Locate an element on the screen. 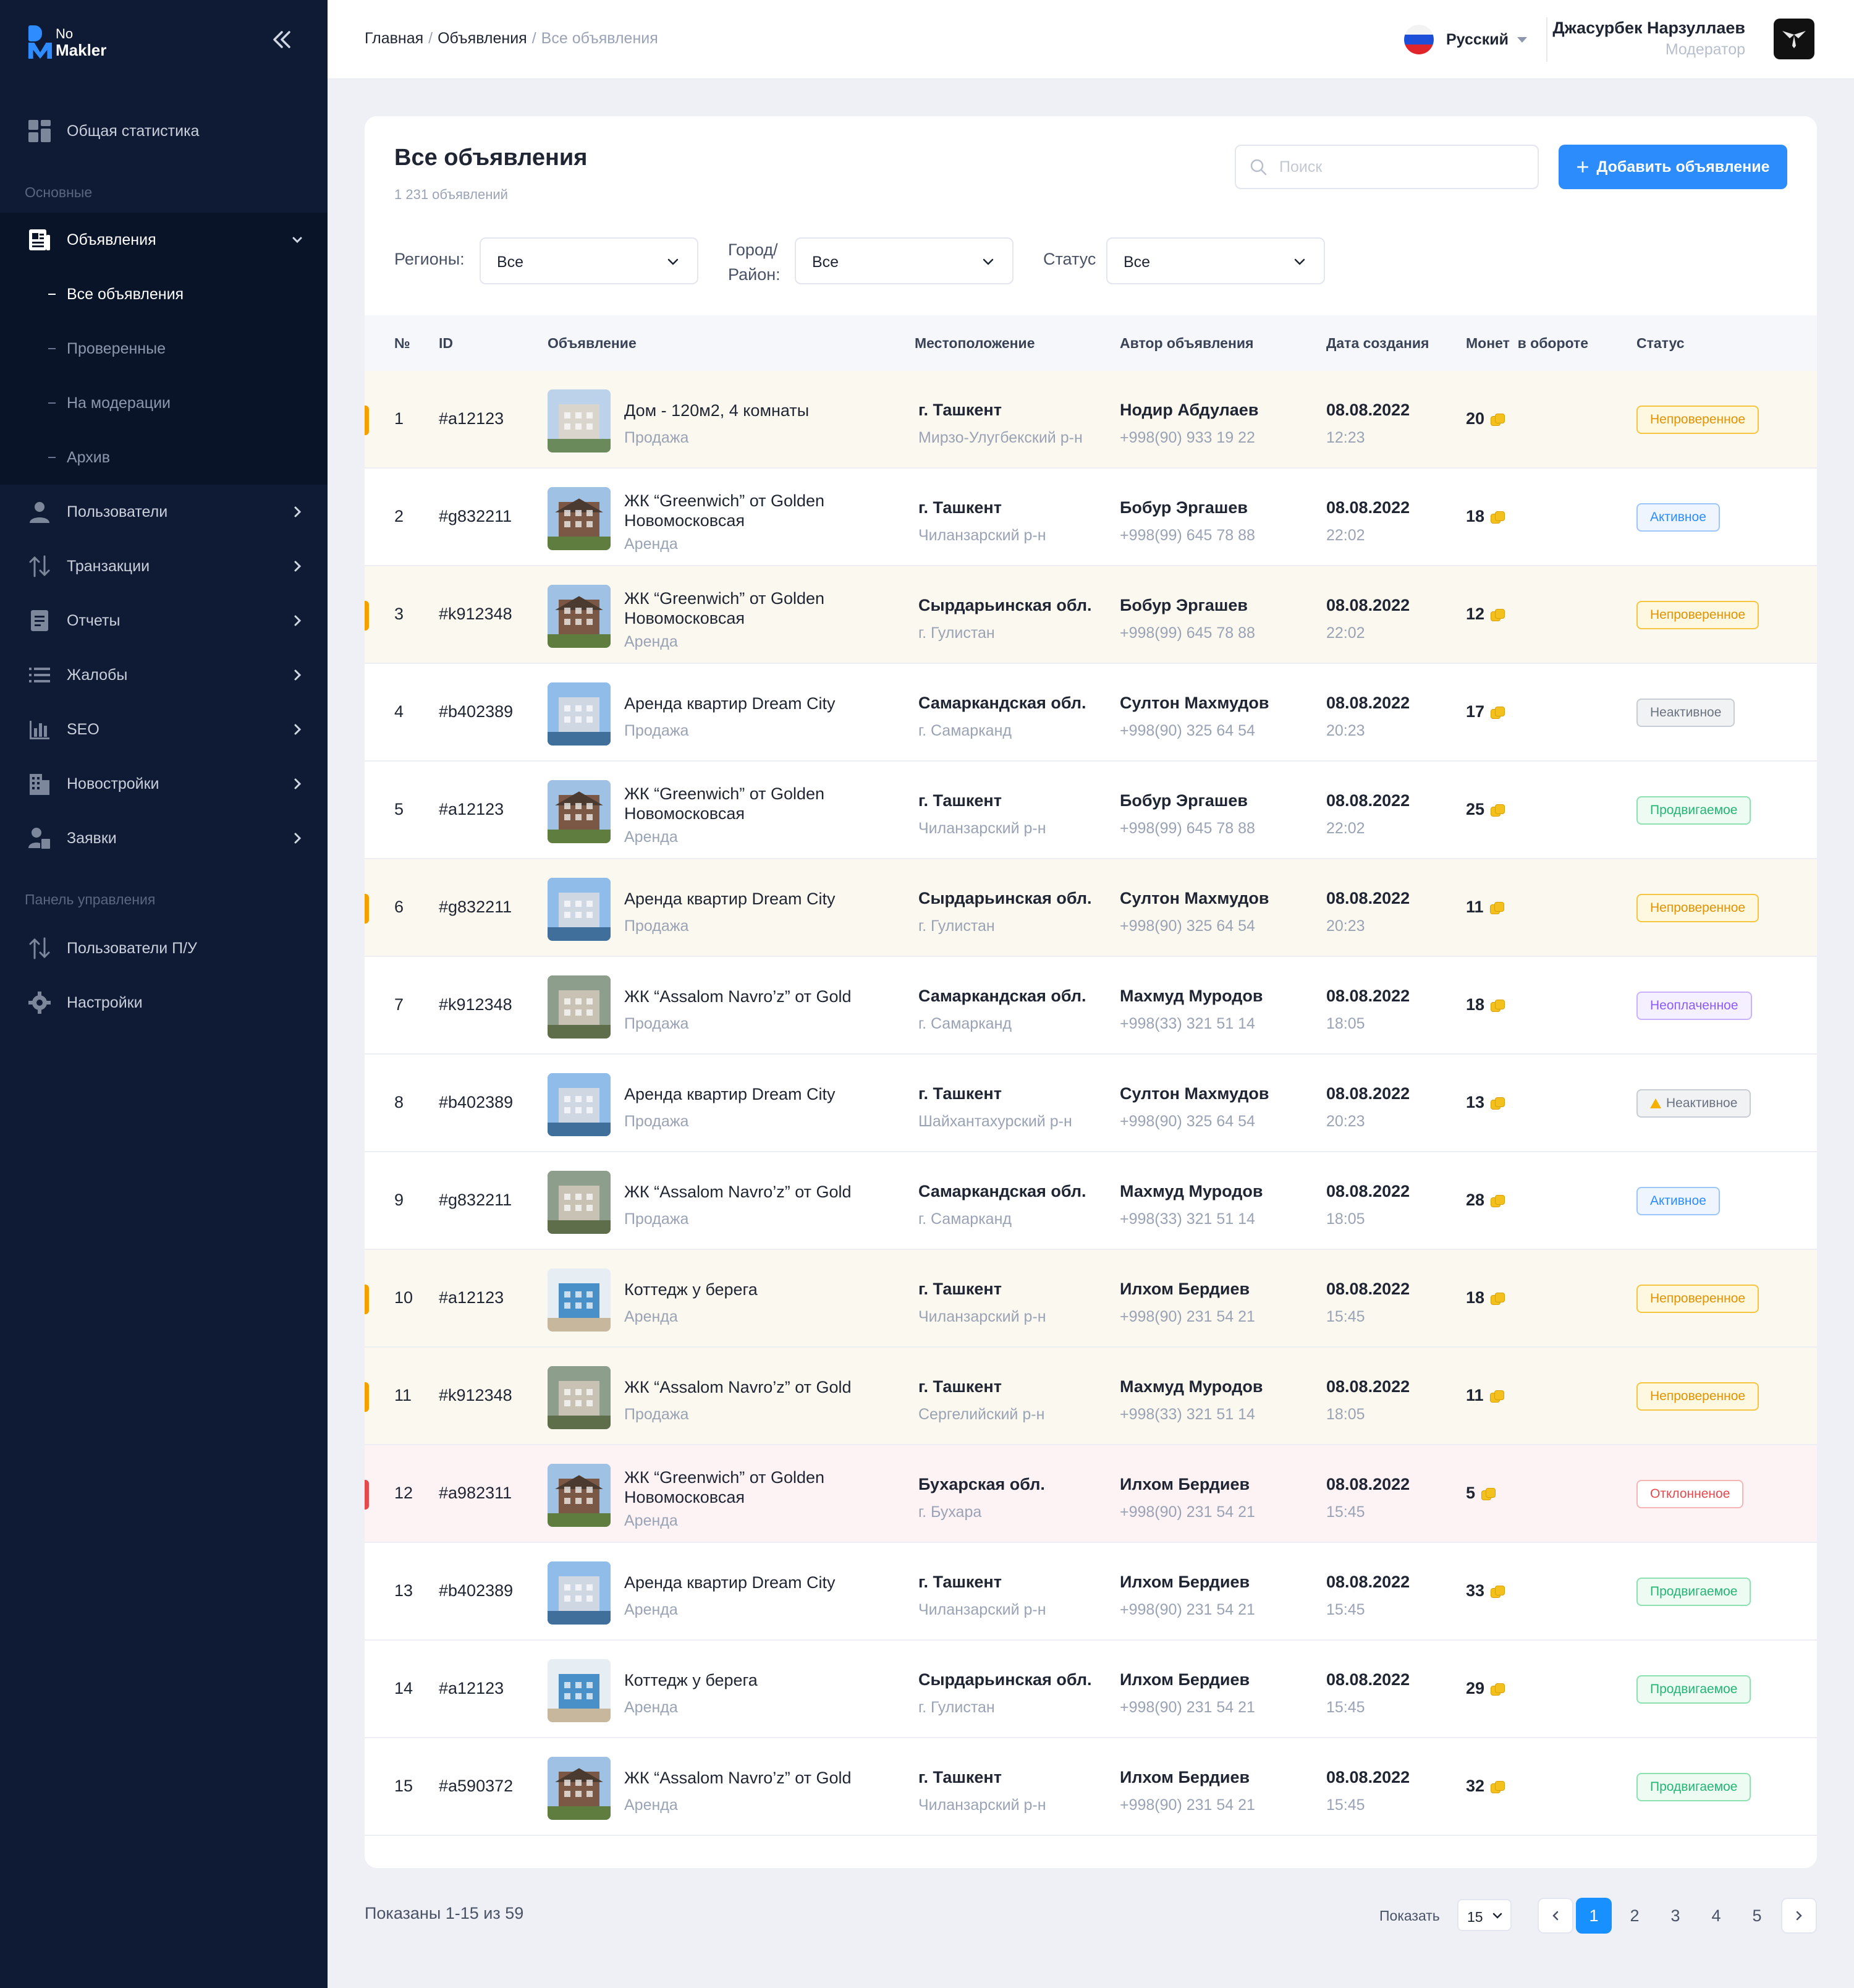 The height and width of the screenshot is (1988, 1854). sidebar-subitem: На модерации is located at coordinates (164, 403).